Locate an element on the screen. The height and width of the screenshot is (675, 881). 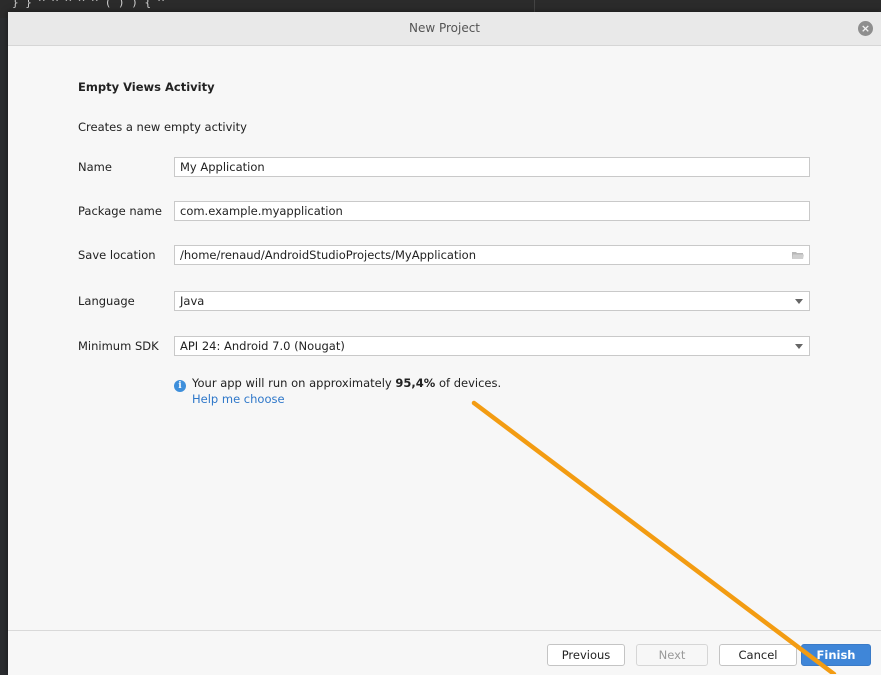
name-label: Name is located at coordinates (95, 167).